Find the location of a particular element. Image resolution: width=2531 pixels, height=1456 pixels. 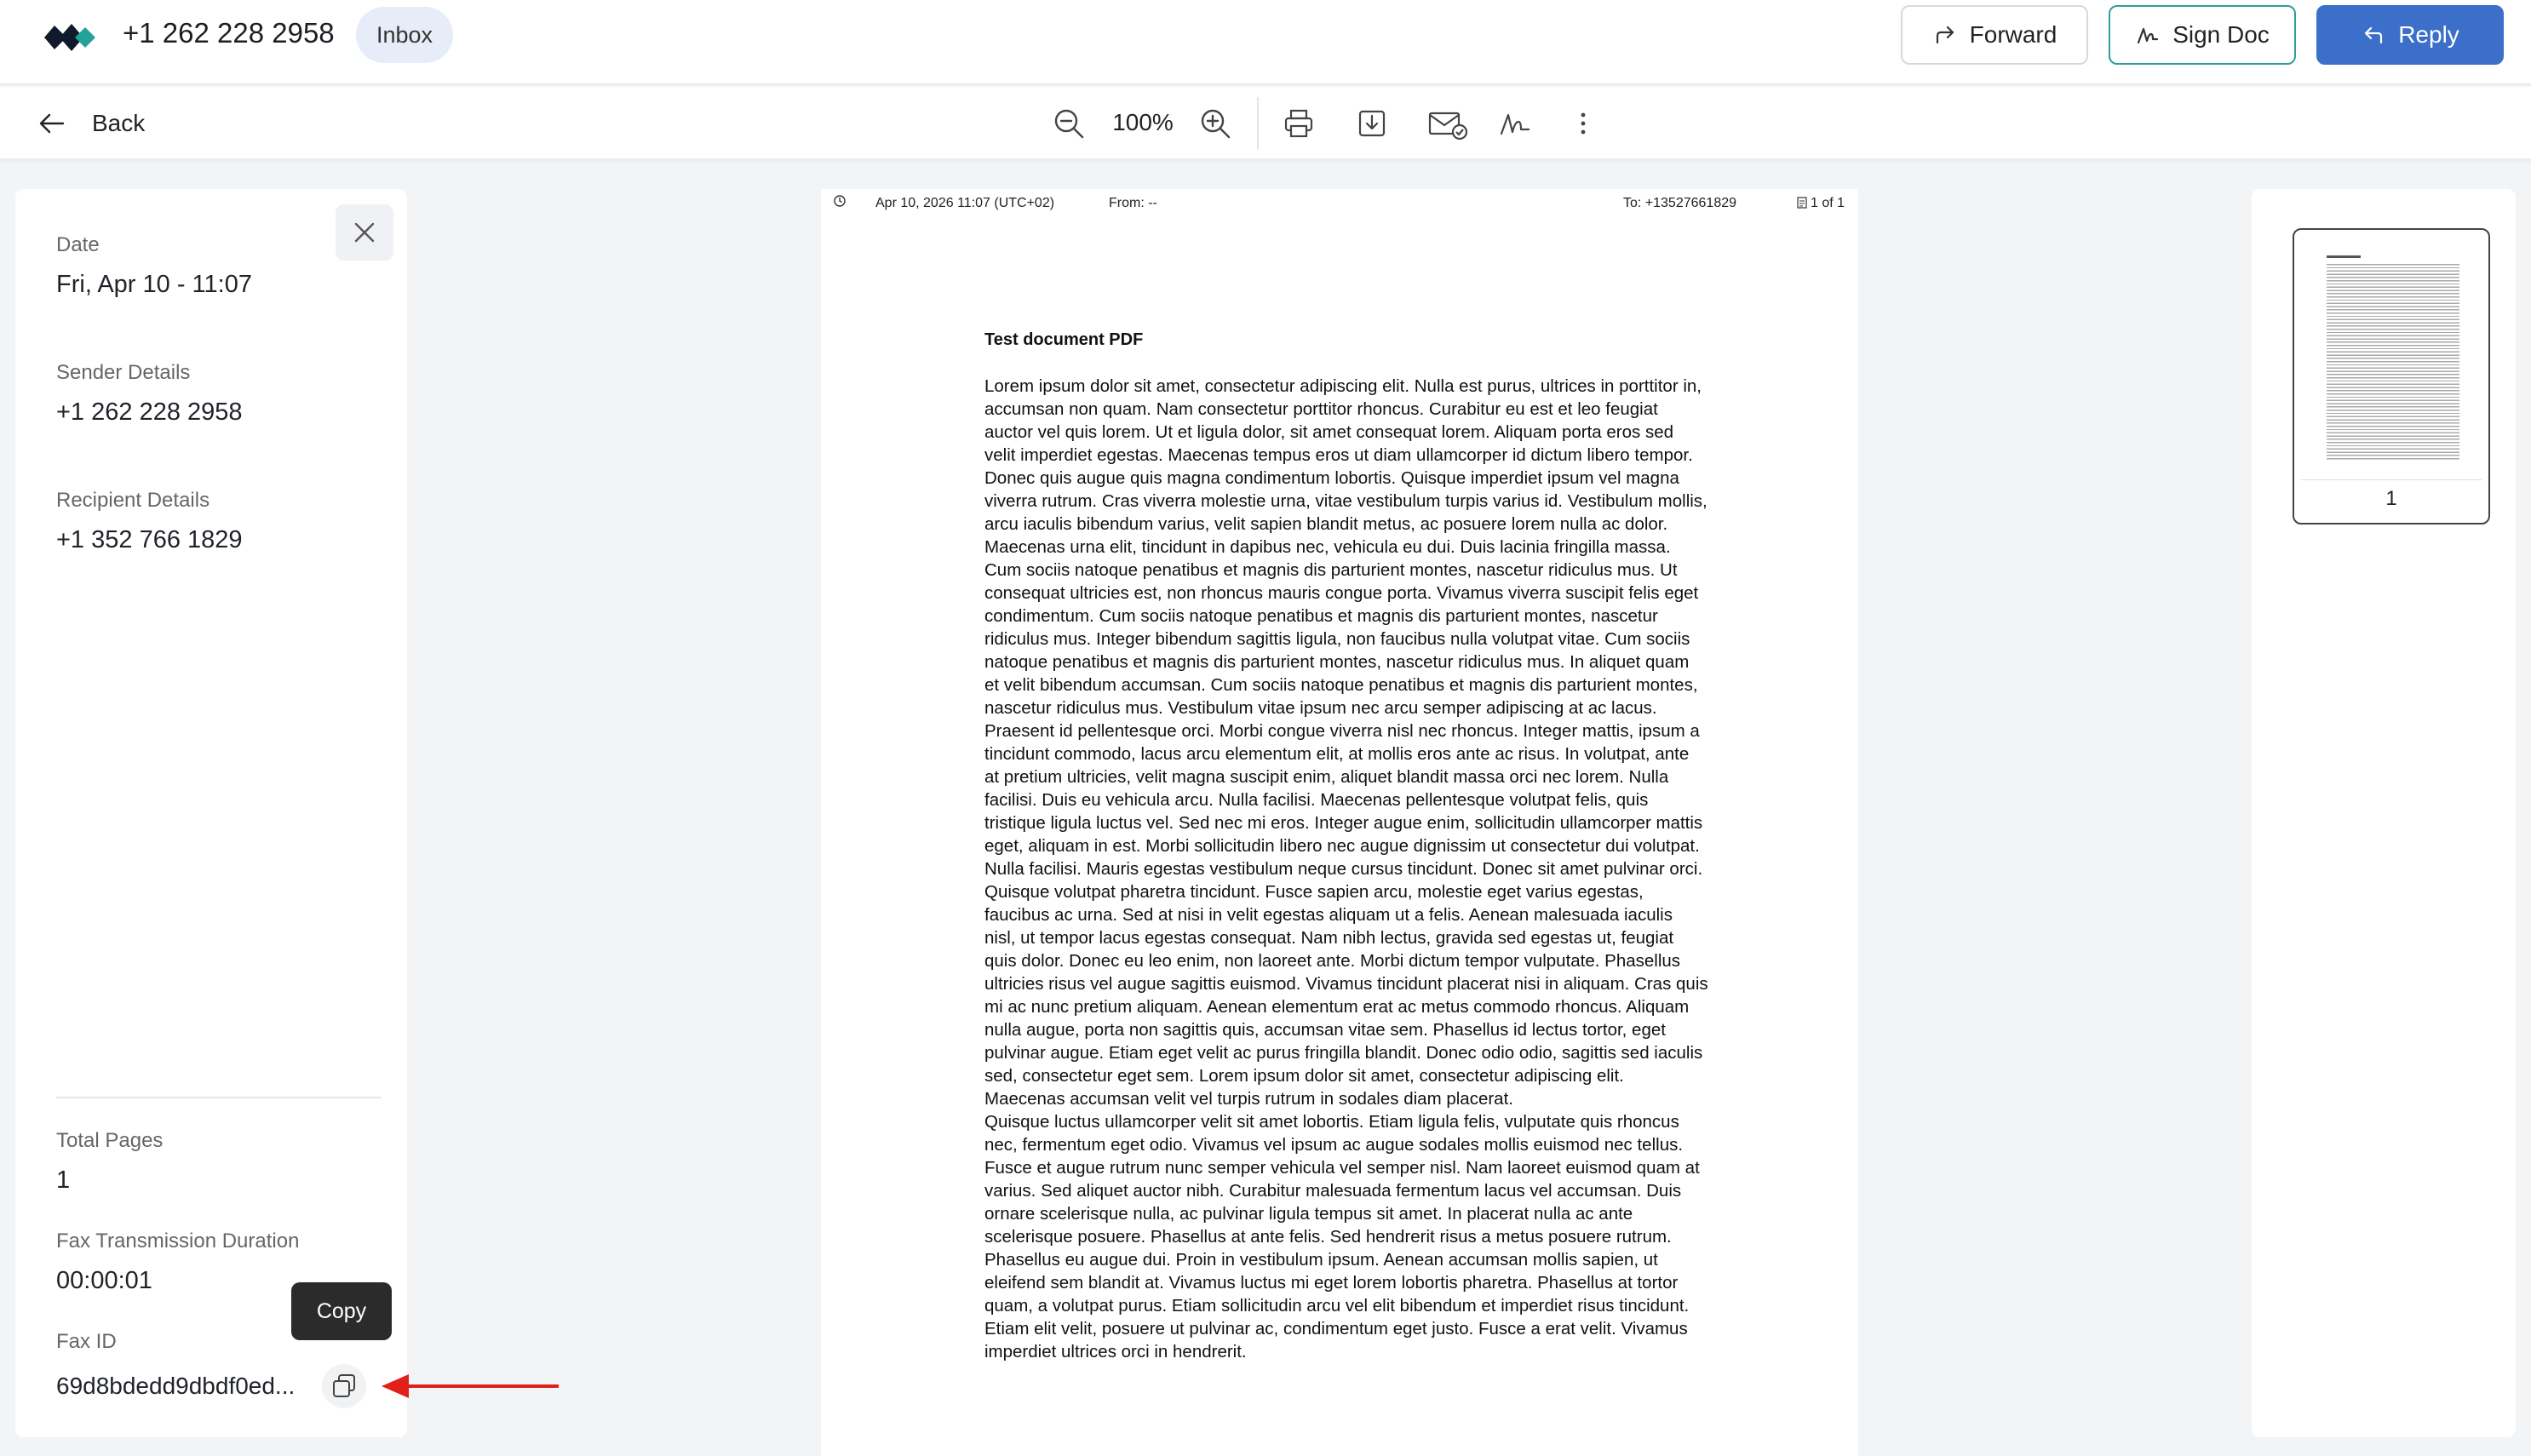

thumbnail-title-line is located at coordinates (2344, 256).